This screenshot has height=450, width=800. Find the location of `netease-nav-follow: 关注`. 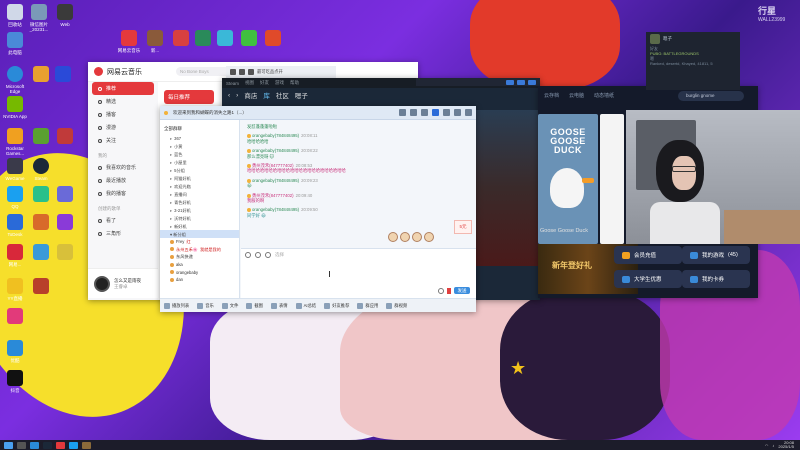

netease-nav-follow: 关注 is located at coordinates (123, 140).